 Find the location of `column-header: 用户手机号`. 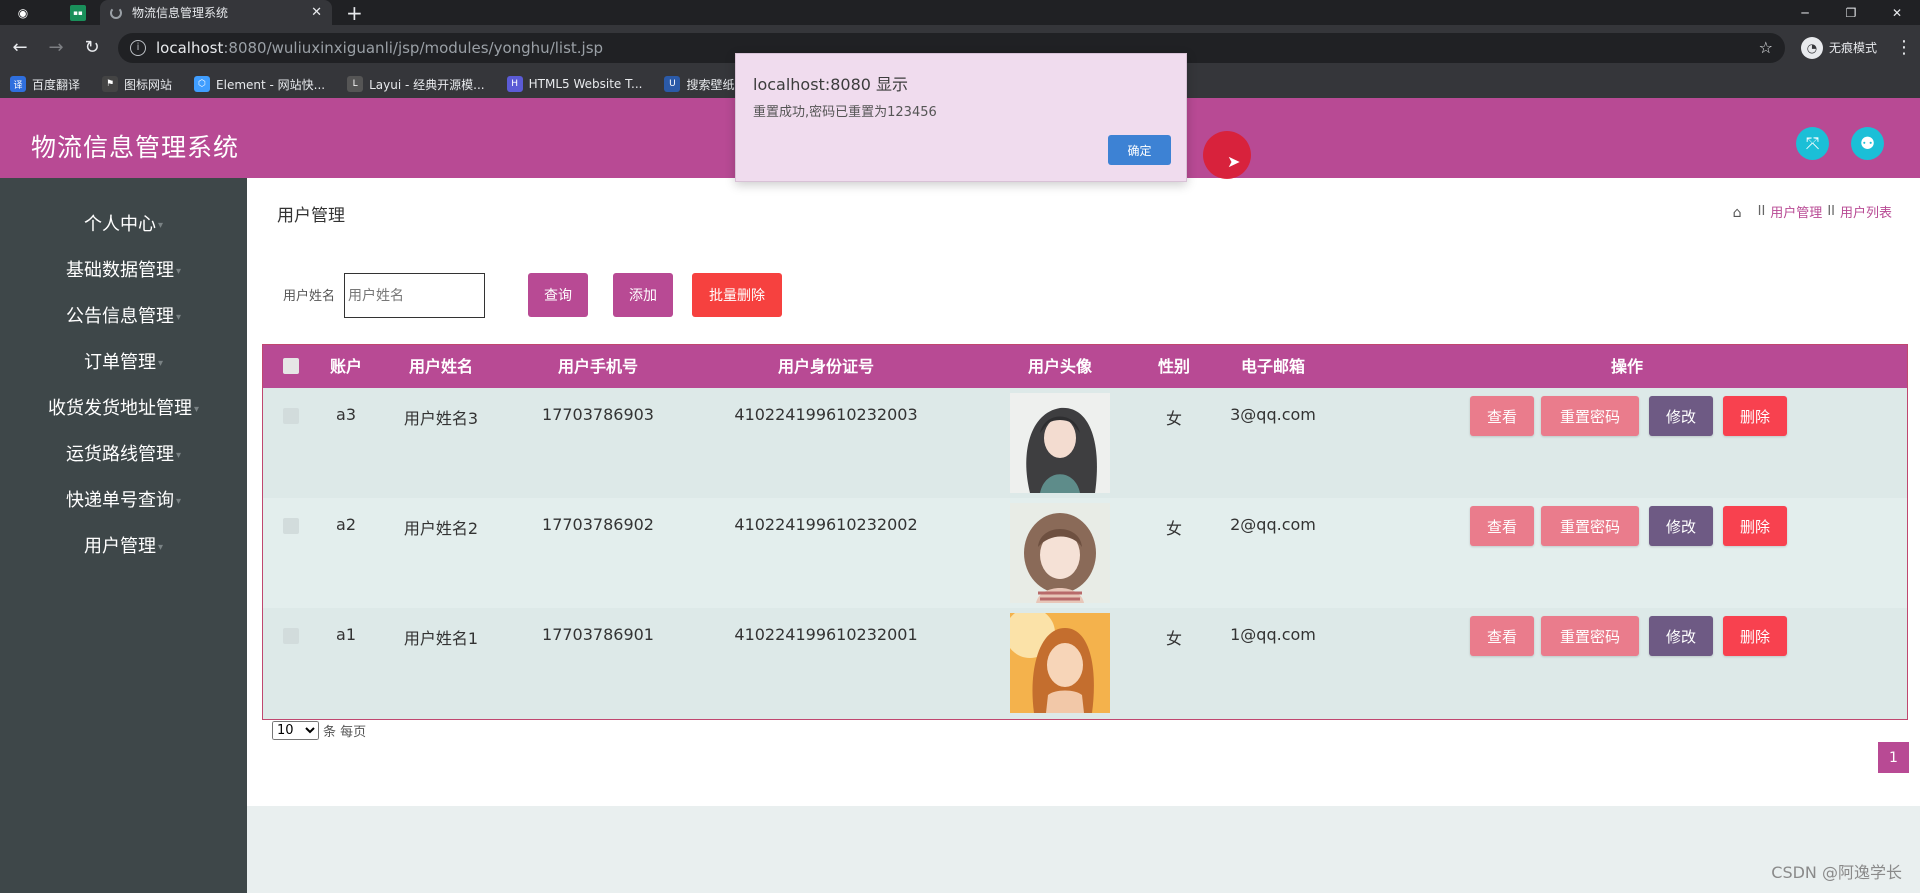

column-header: 用户手机号 is located at coordinates (598, 366).